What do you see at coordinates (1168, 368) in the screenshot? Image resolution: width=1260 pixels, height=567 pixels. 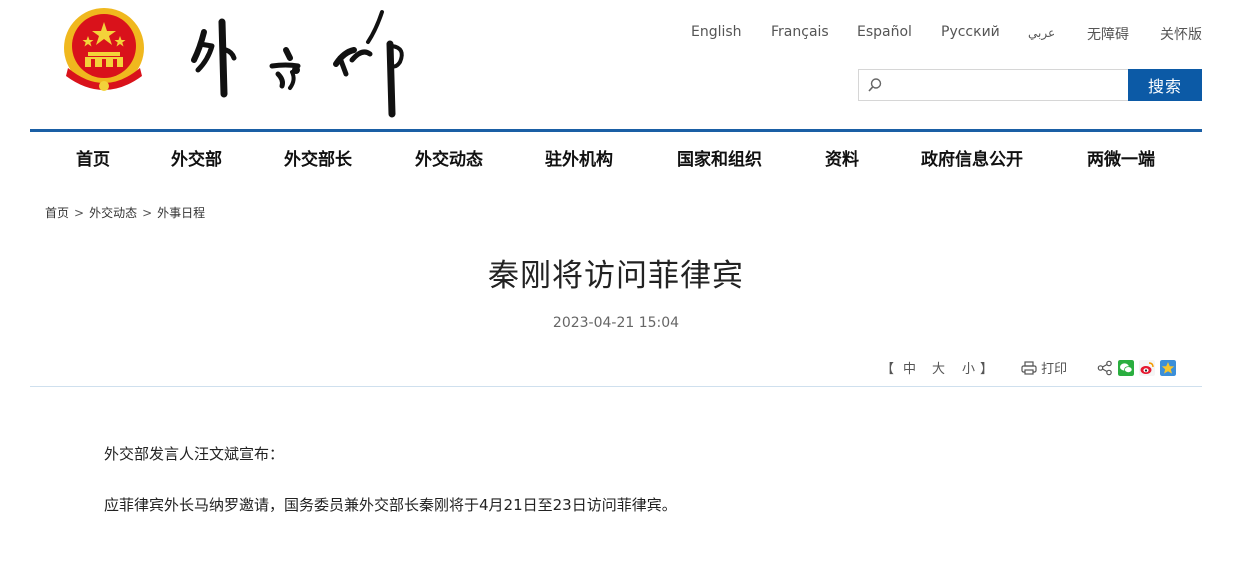 I see `qzone-share-icon` at bounding box center [1168, 368].